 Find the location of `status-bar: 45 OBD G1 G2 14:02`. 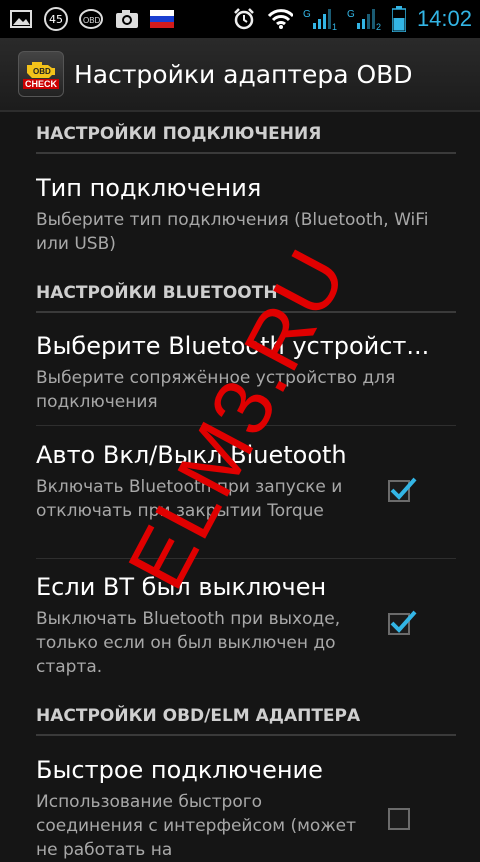

status-bar: 45 OBD G1 G2 14:02 is located at coordinates (240, 19).